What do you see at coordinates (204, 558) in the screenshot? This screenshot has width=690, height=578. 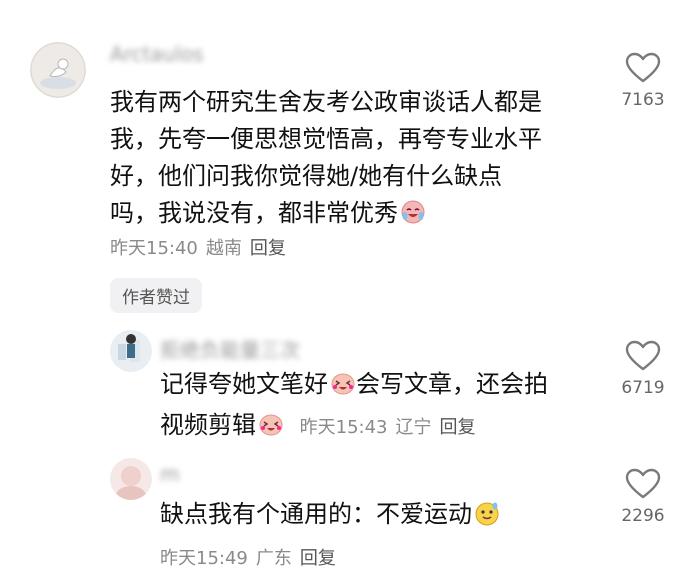 I see `timestamp: 昨天15:49` at bounding box center [204, 558].